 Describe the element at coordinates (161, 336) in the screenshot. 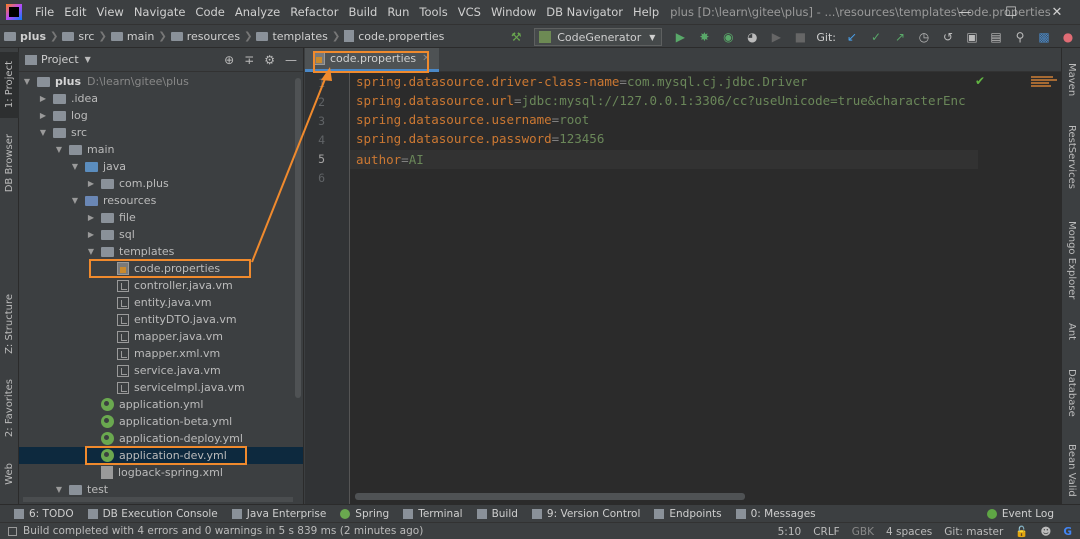

I see `tree-item-mapper-java-vm: mapper.java.vm` at that location.